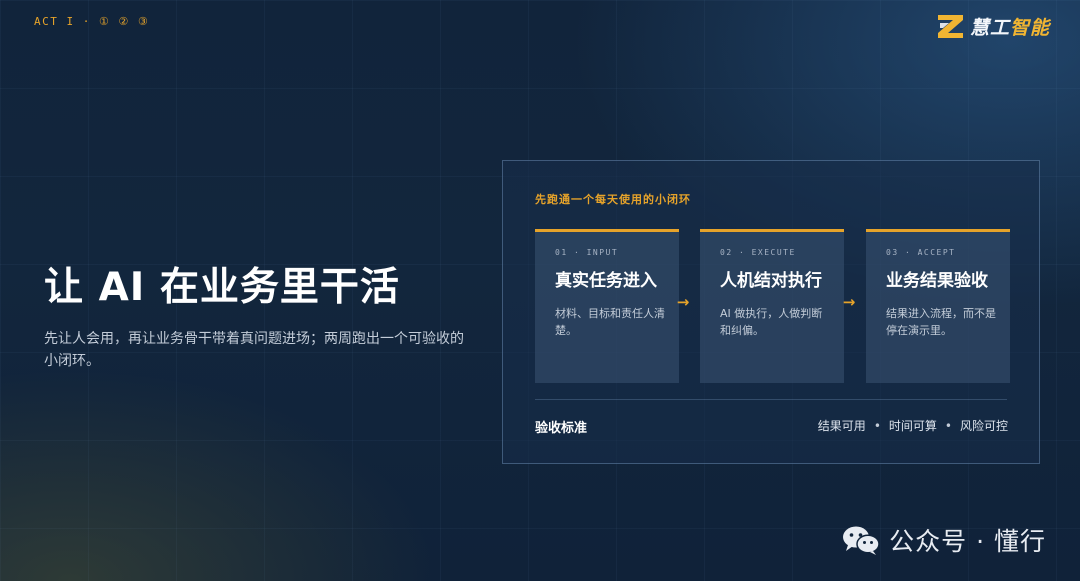 The image size is (1080, 581). I want to click on step-title: 真实任务进入, so click(606, 281).